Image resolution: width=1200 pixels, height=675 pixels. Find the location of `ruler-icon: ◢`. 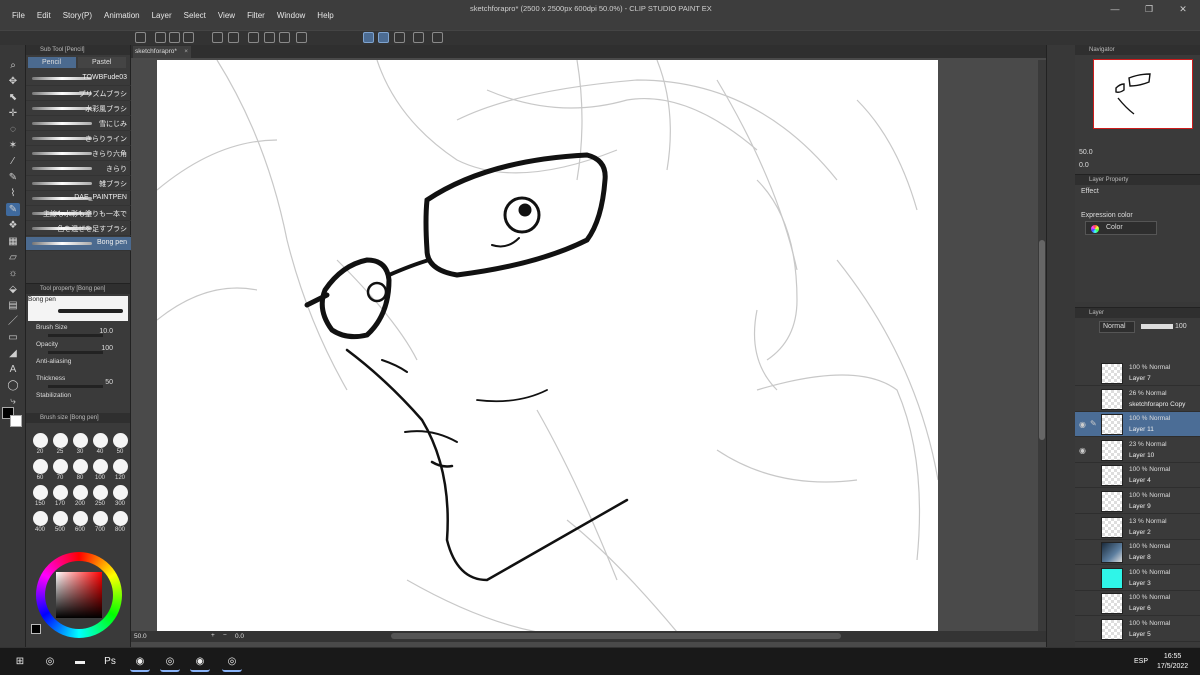

ruler-icon: ◢ is located at coordinates (13, 353).